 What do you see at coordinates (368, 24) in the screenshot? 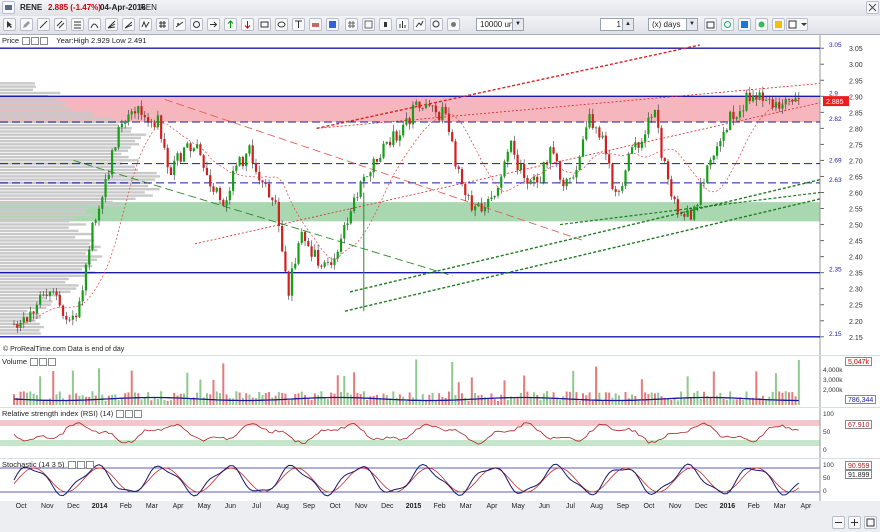
I see `layout-icon` at bounding box center [368, 24].